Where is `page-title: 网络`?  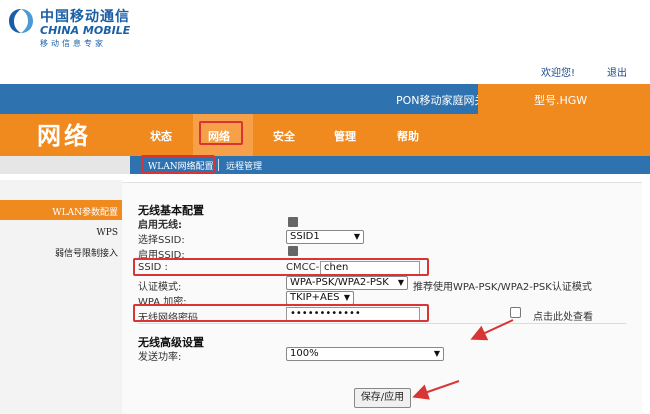 page-title: 网络 is located at coordinates (64, 136).